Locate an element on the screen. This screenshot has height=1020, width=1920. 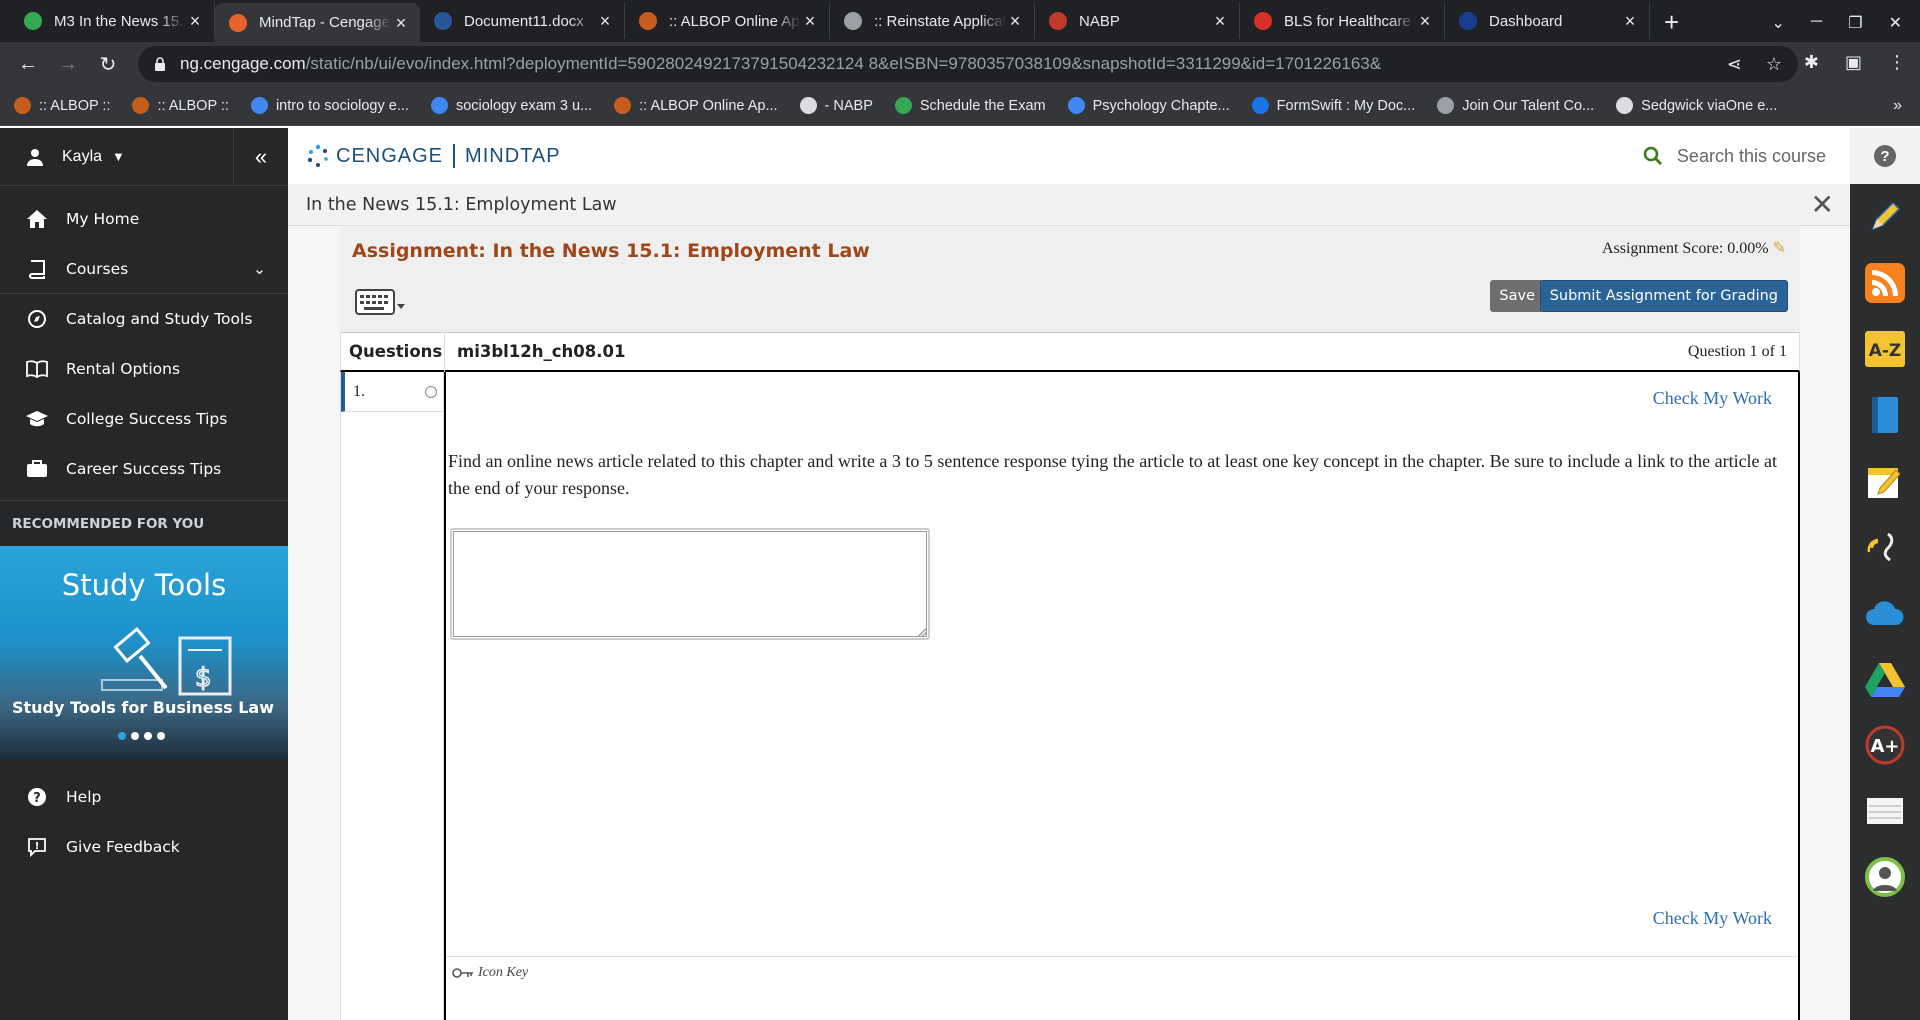
bookmark-item: - NABP is located at coordinates (836, 105).